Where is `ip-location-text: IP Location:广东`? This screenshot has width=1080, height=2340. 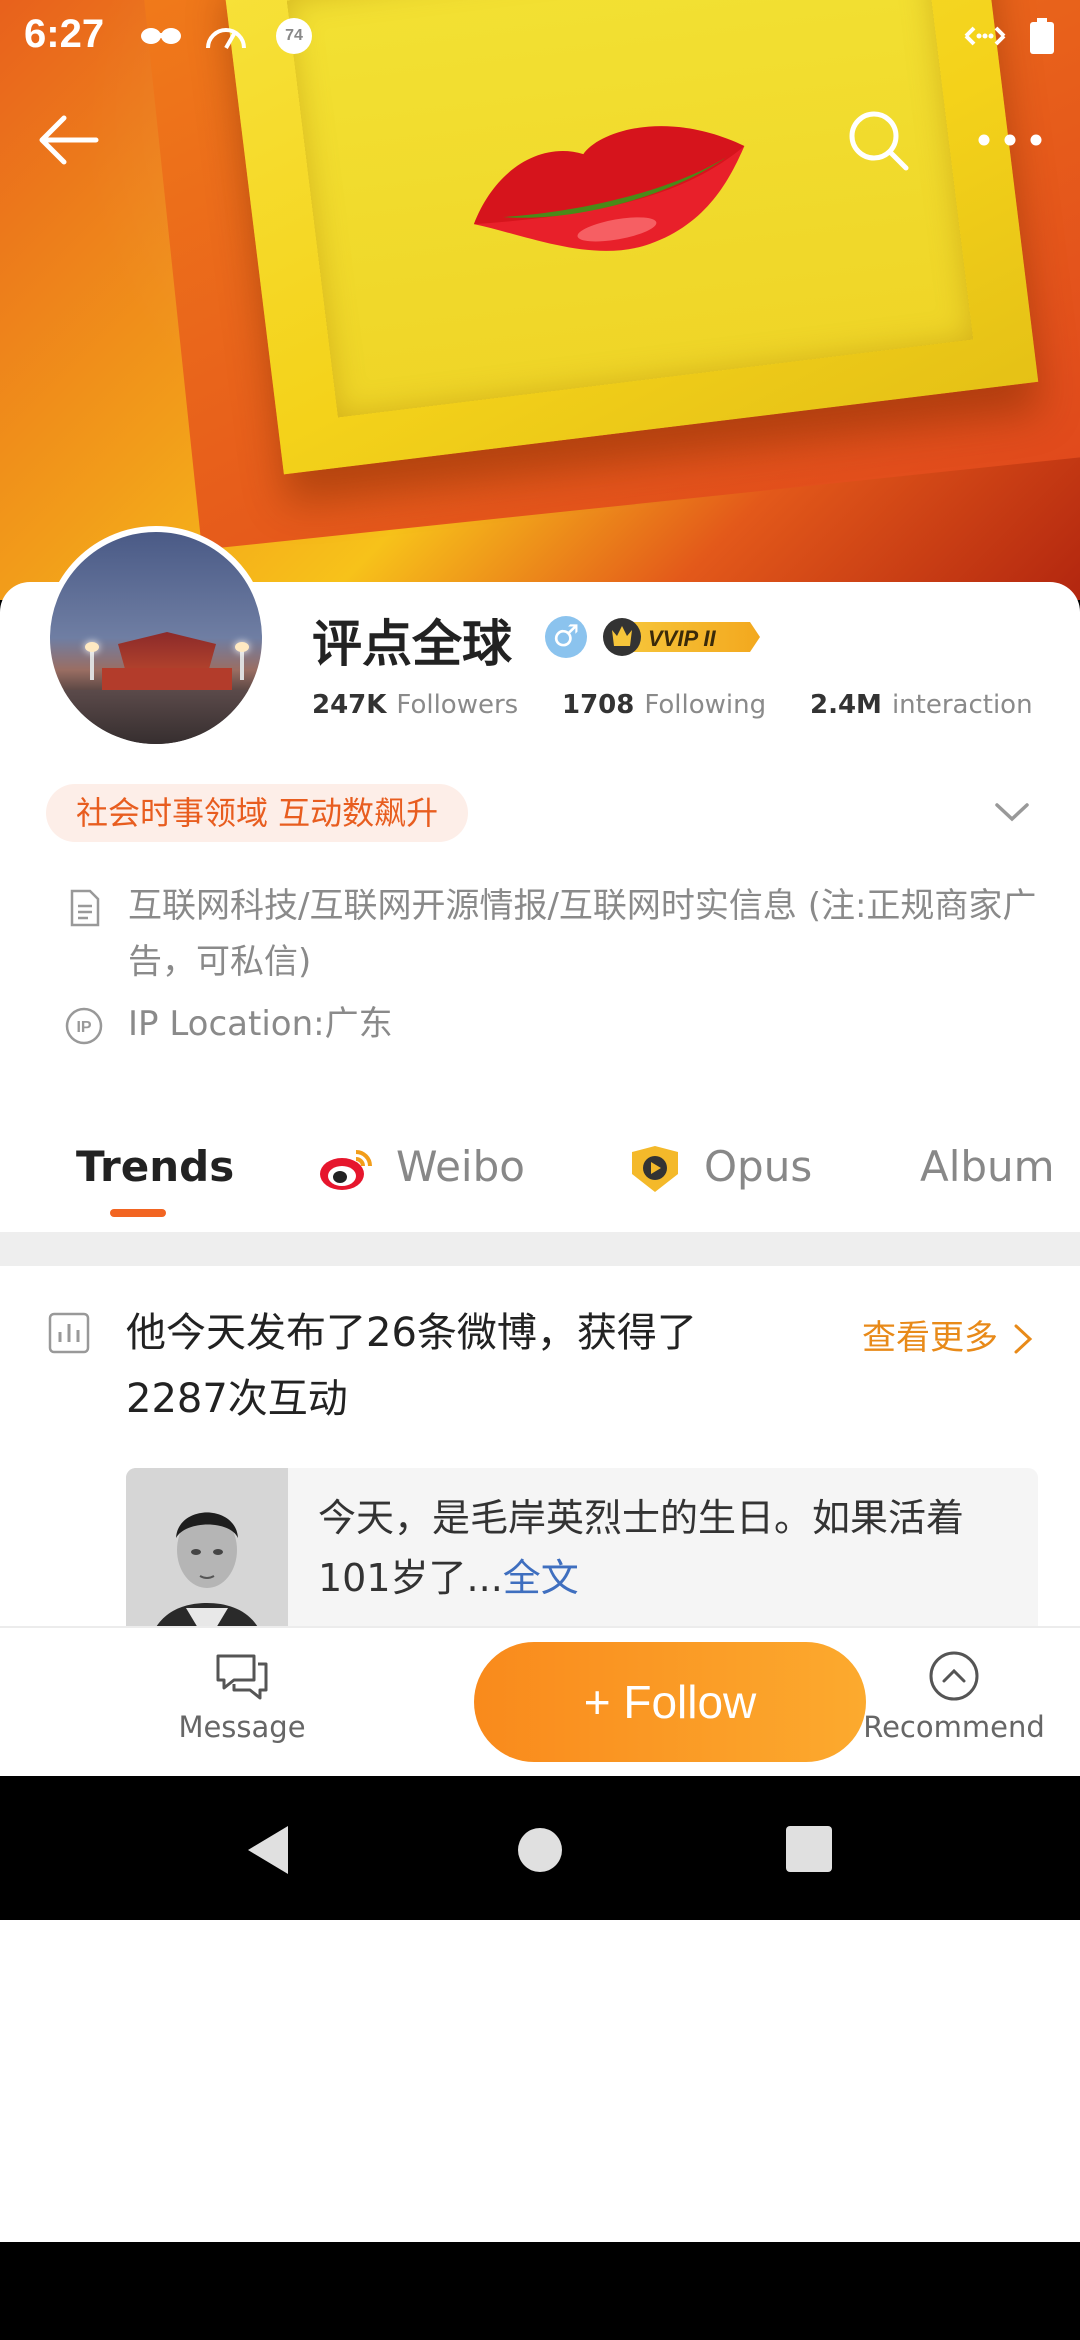 ip-location-text: IP Location:广东 is located at coordinates (260, 1024).